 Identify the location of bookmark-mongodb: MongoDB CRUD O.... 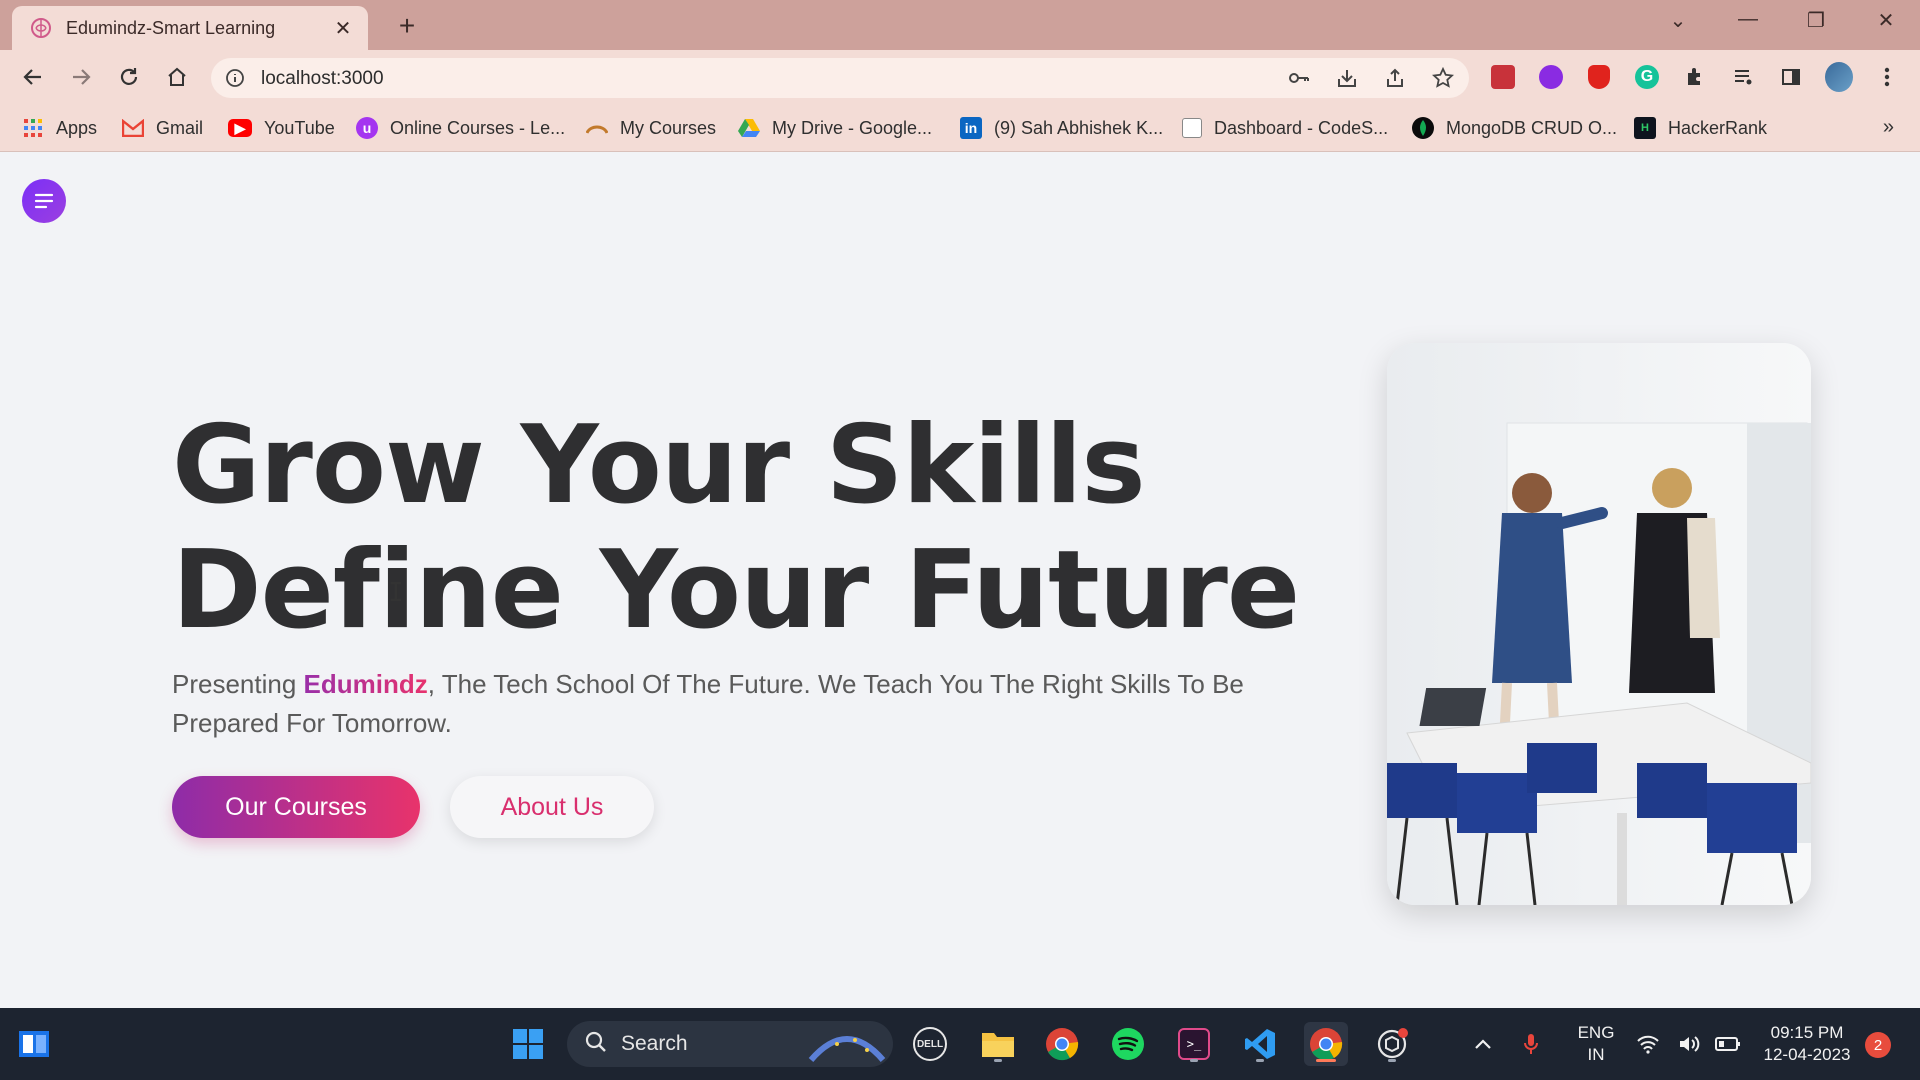
(1514, 128).